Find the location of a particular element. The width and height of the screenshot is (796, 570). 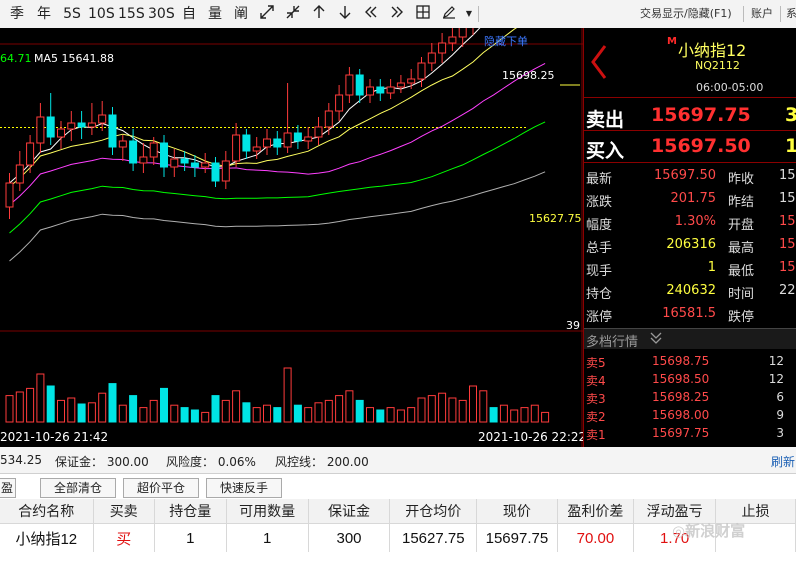

time-start-label: 2021-10-26 21:42 is located at coordinates (54, 437).